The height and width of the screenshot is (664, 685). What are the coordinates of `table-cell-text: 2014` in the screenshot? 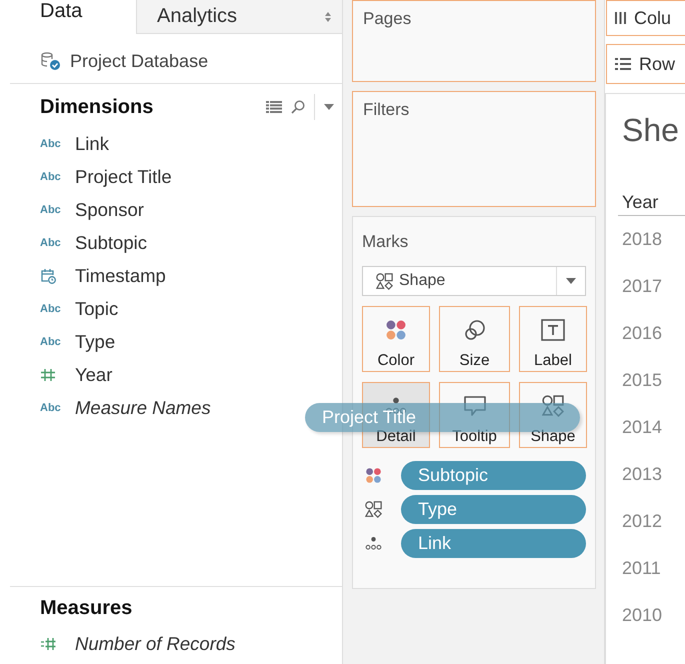 It's located at (643, 427).